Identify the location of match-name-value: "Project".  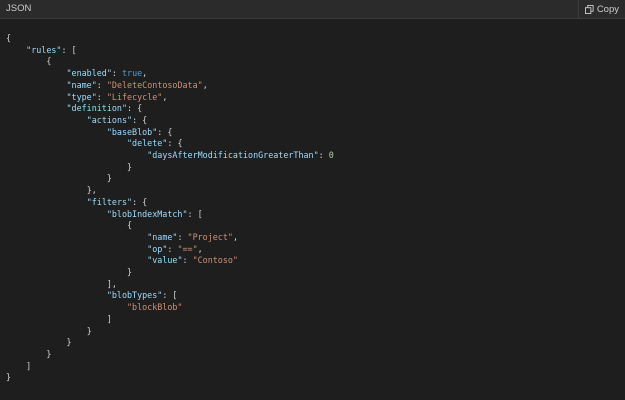
(210, 236).